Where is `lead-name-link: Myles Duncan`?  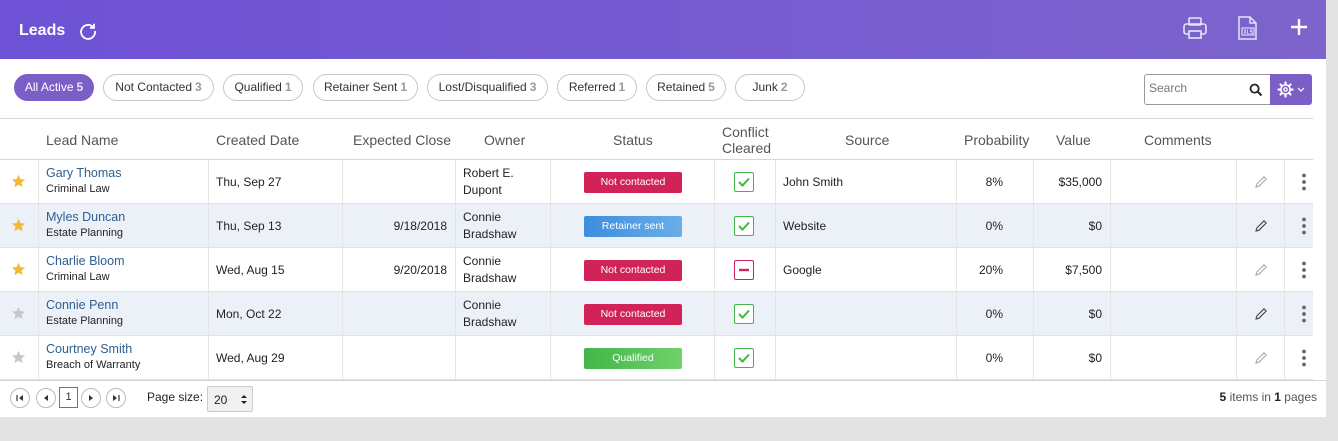
lead-name-link: Myles Duncan is located at coordinates (85, 217).